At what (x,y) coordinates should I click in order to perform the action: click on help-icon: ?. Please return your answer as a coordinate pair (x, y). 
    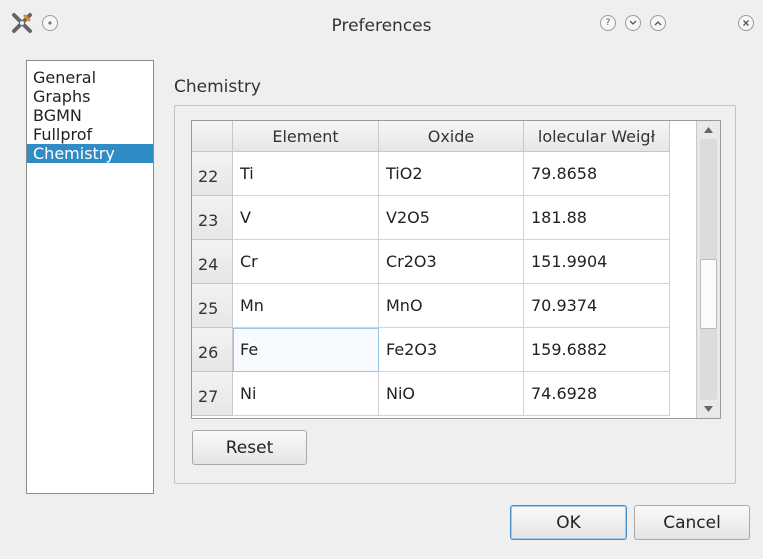
    Looking at the image, I should click on (608, 23).